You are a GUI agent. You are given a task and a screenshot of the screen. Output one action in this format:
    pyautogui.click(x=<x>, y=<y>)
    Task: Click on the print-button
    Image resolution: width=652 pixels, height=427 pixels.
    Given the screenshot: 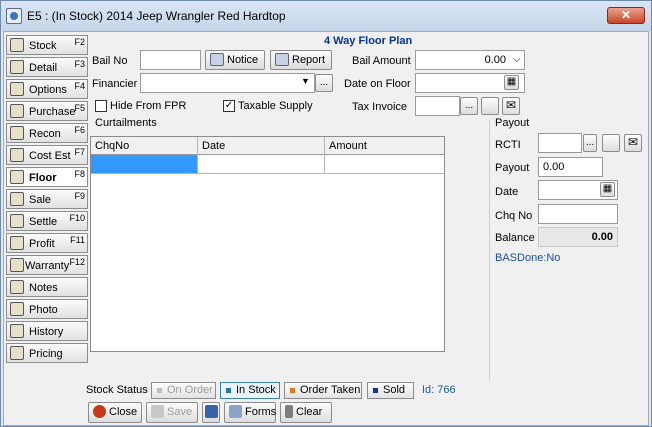 What is the action you would take?
    pyautogui.click(x=211, y=412)
    